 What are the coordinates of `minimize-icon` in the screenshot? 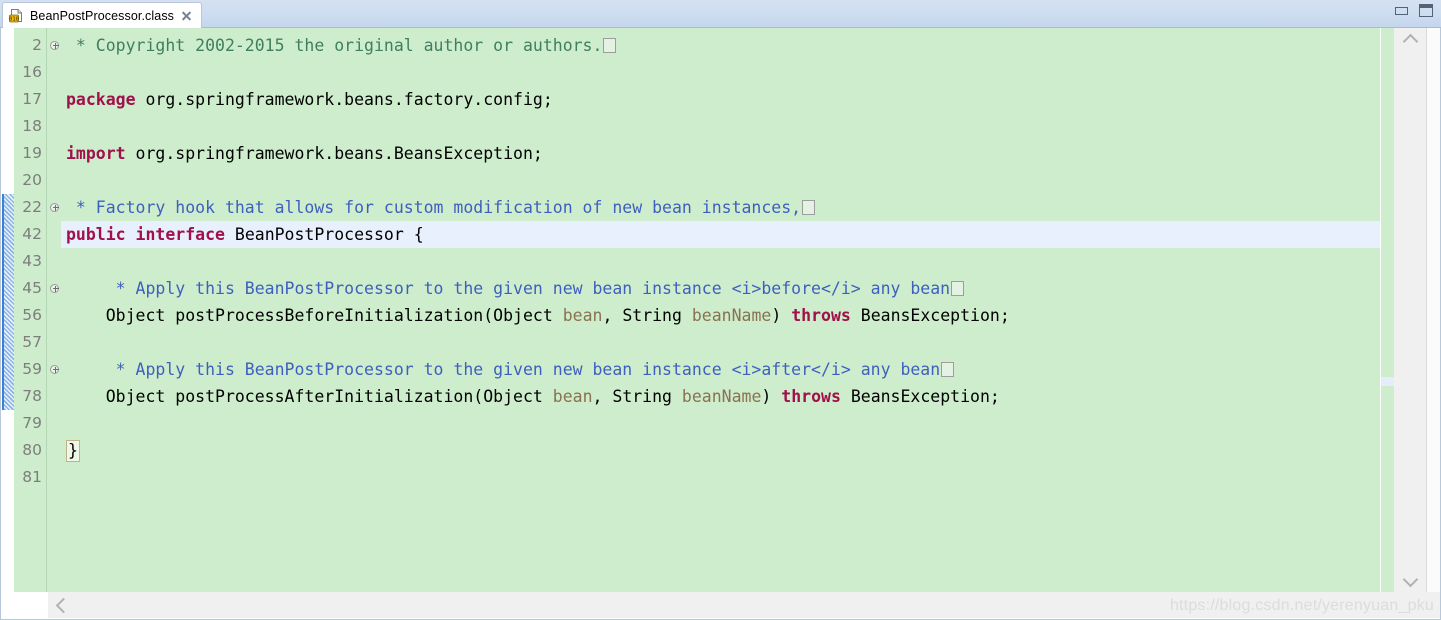 It's located at (1401, 10).